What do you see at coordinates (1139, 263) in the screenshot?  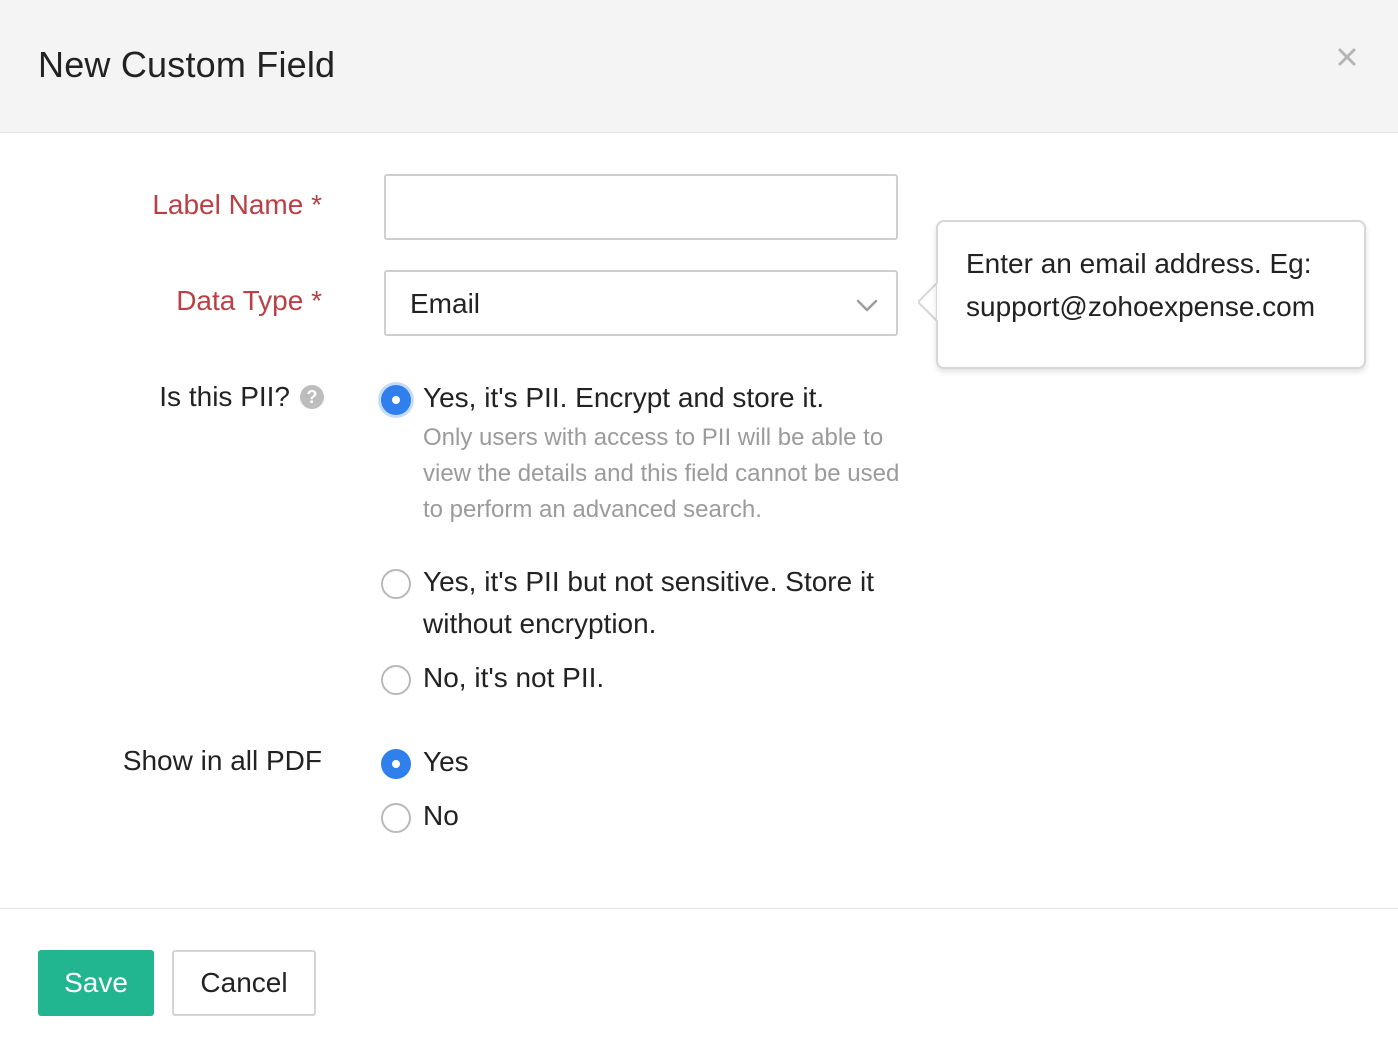 I see `tooltip-line-1: Enter an email address. Eg:` at bounding box center [1139, 263].